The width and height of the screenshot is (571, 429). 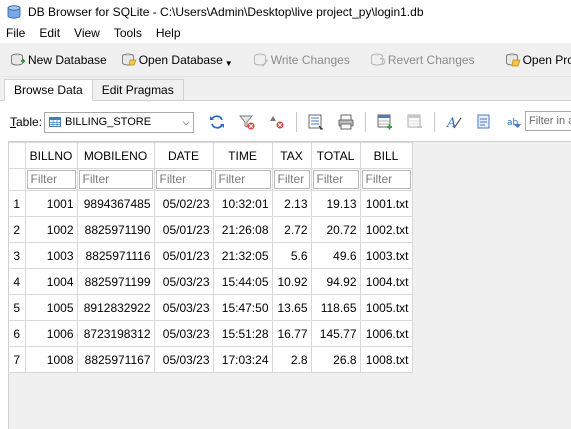 What do you see at coordinates (242, 333) in the screenshot?
I see `cell-time: 15:51:28` at bounding box center [242, 333].